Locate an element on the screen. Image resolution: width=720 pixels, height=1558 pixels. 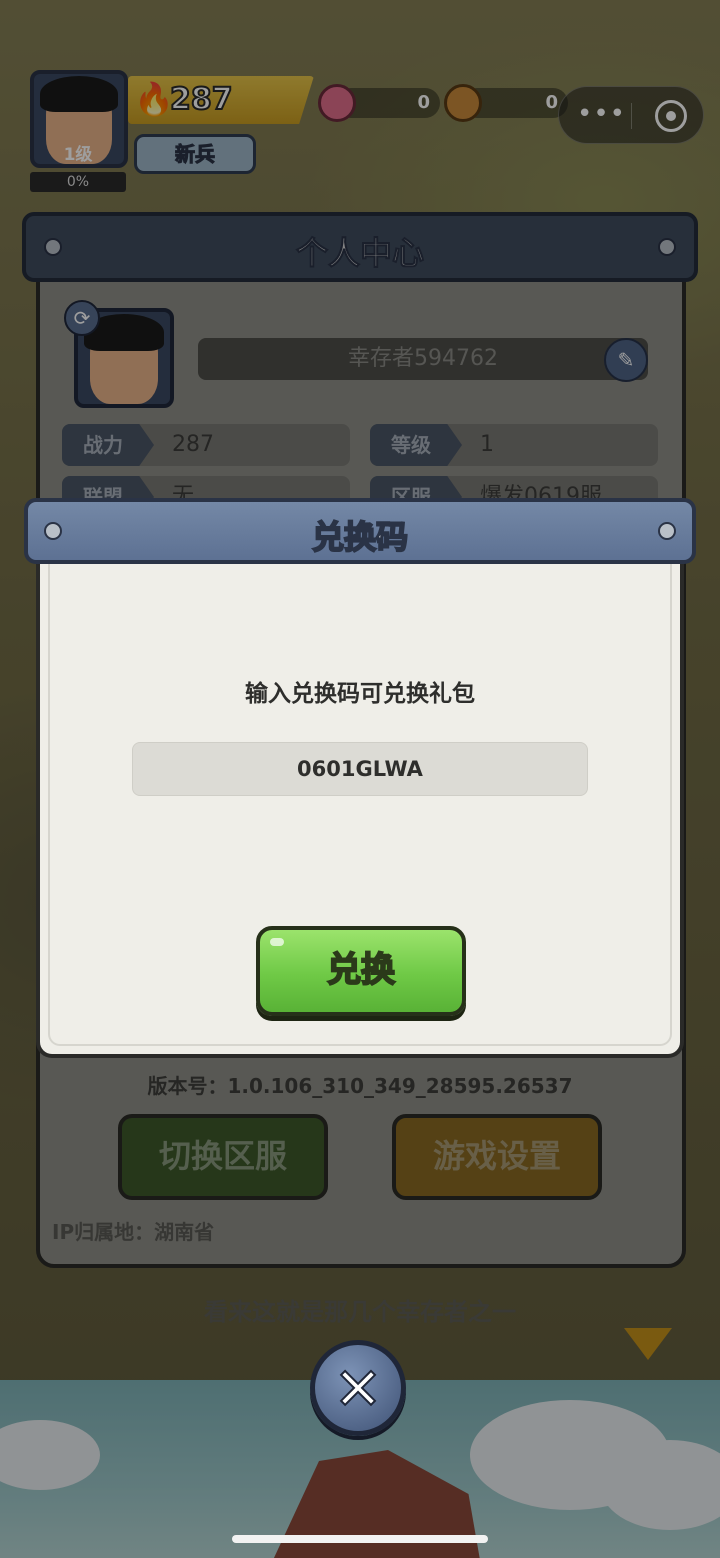
redeem-prompt: 输入兑换码可兑换礼包 is located at coordinates (360, 694).